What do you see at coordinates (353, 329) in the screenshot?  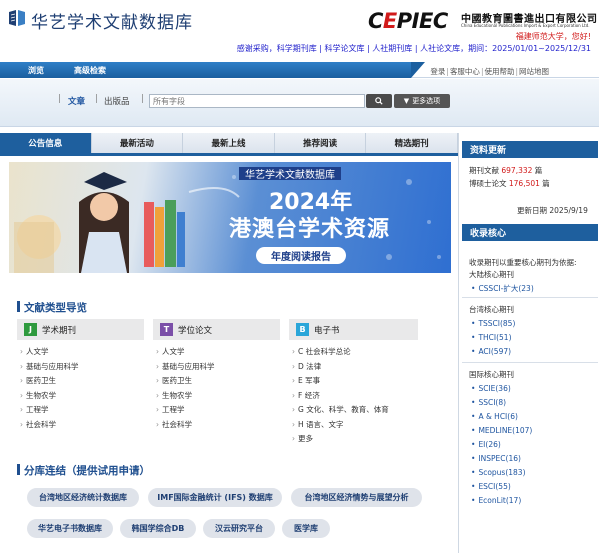 I see `category-ebooks: B 电子书` at bounding box center [353, 329].